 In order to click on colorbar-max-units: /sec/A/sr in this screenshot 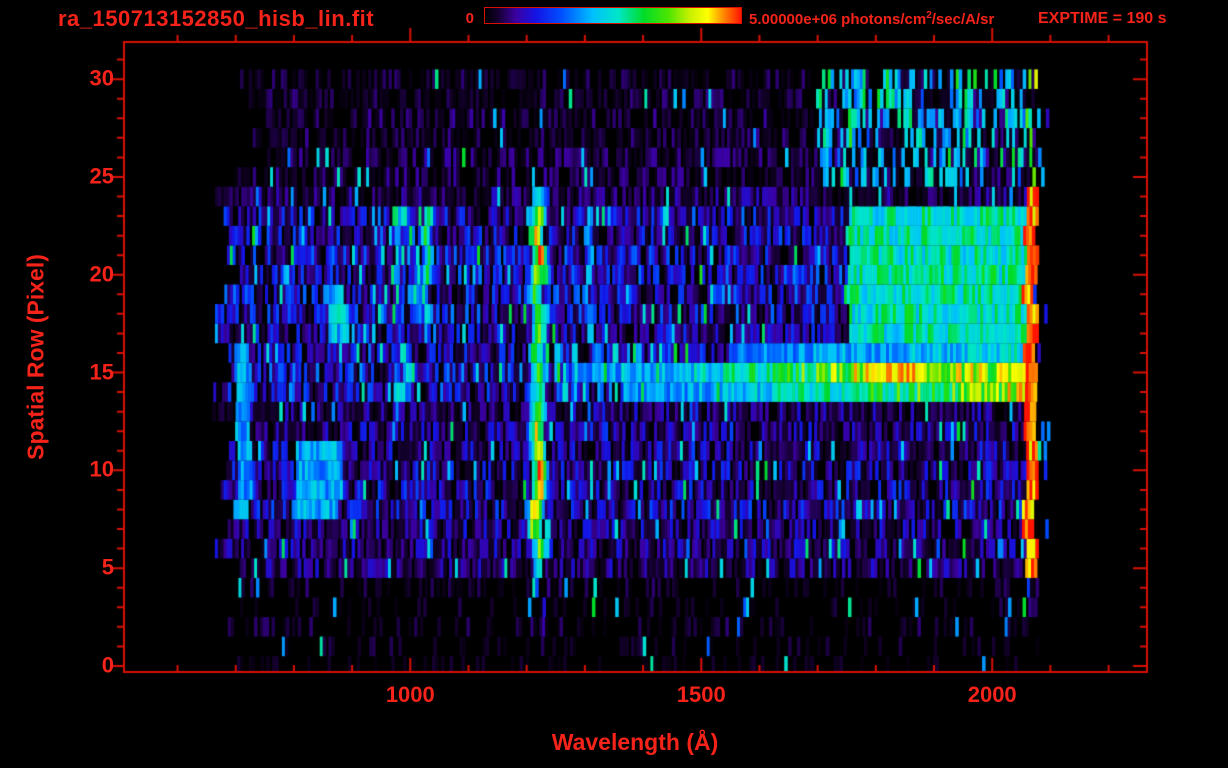, I will do `click(963, 19)`.